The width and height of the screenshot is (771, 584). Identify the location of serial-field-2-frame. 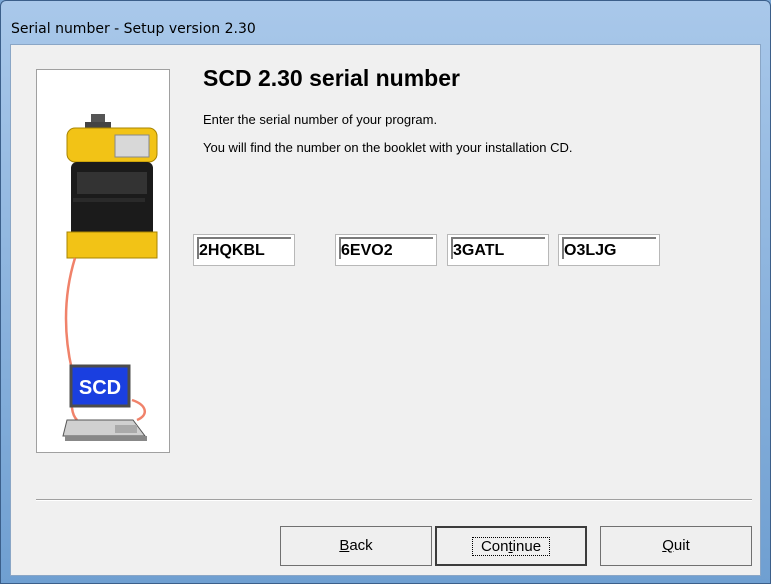
(386, 250).